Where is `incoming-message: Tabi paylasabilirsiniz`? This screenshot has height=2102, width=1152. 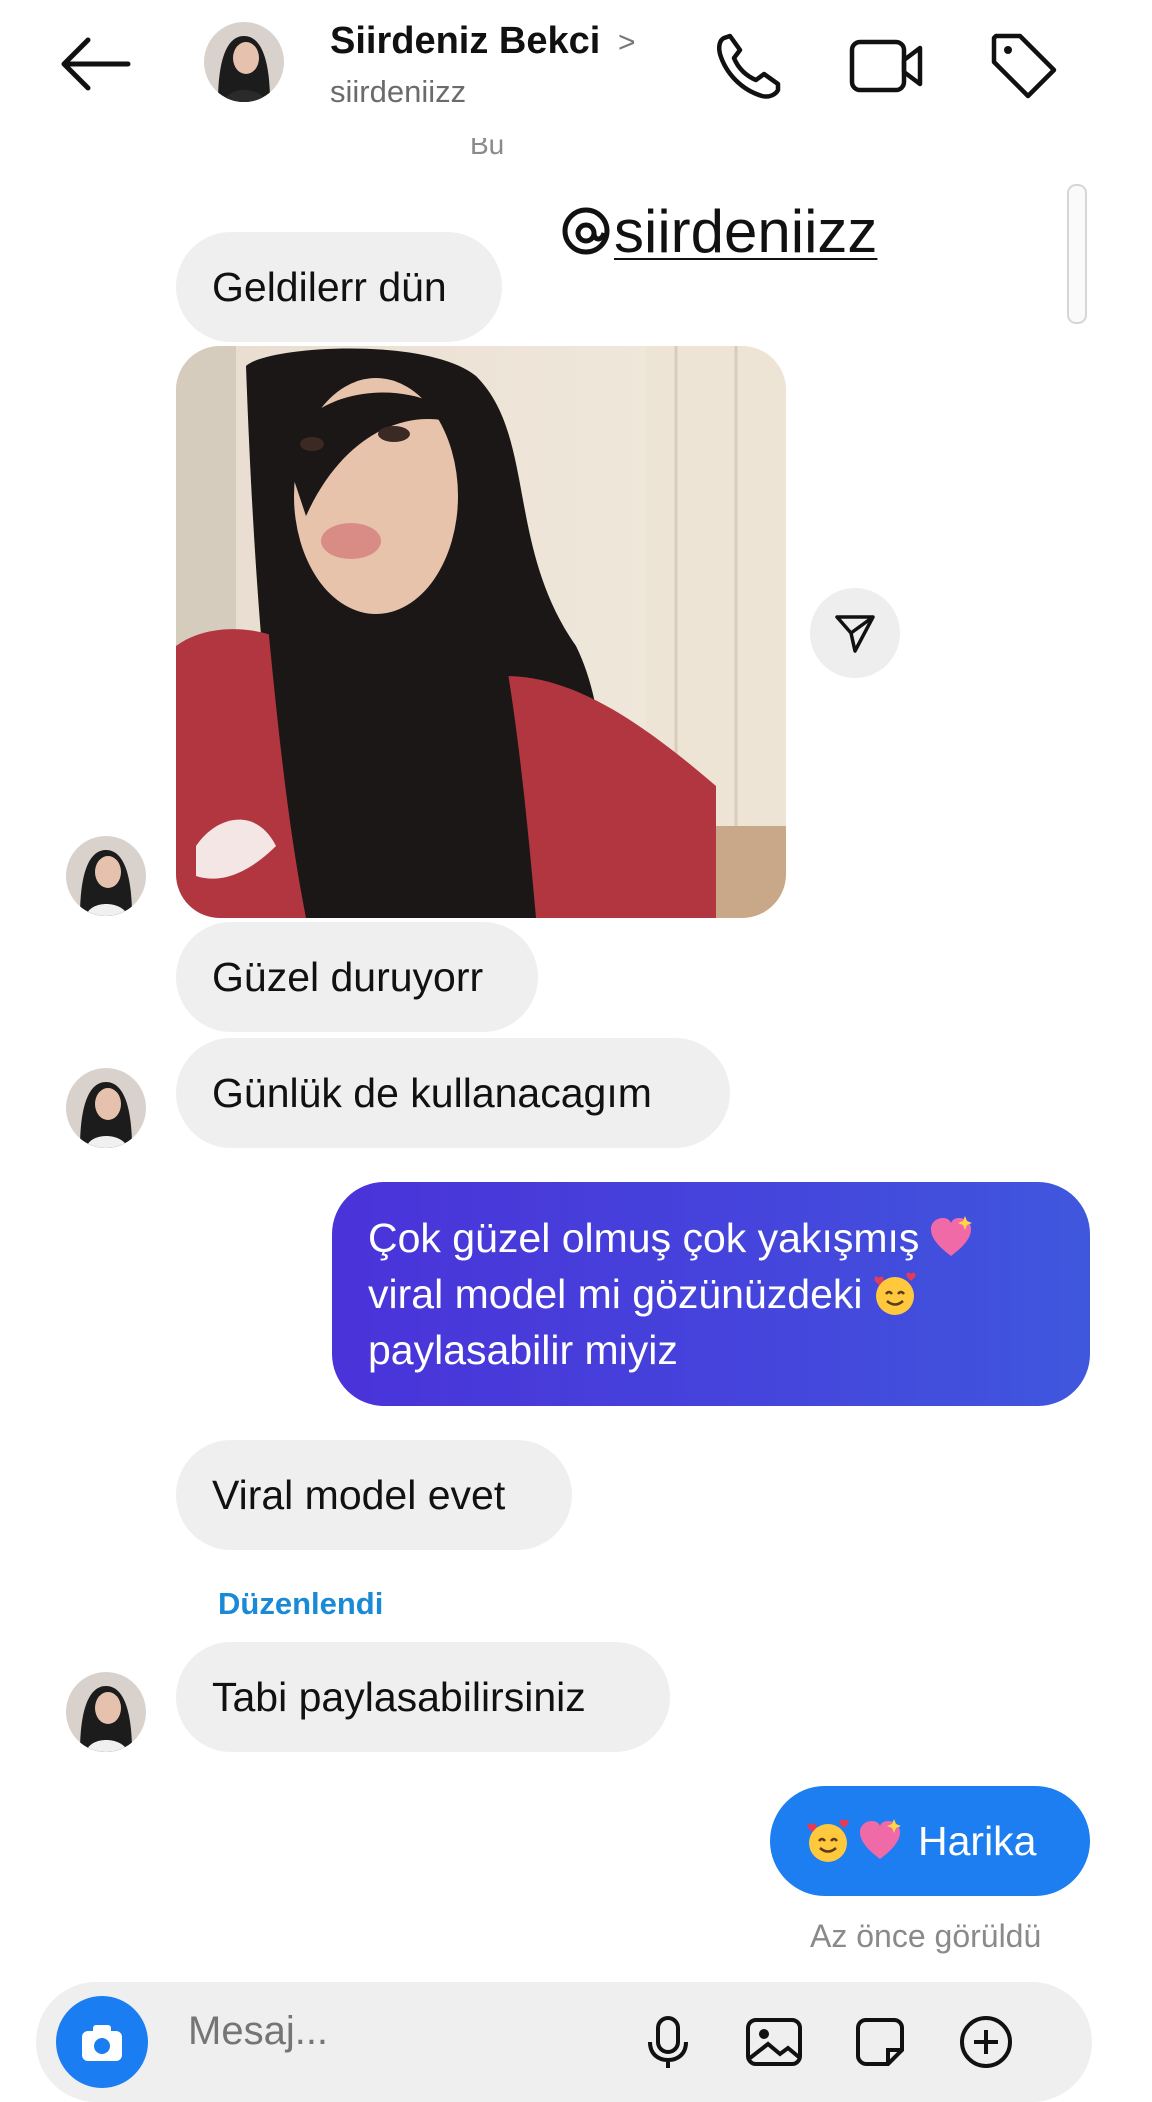 incoming-message: Tabi paylasabilirsiniz is located at coordinates (423, 1697).